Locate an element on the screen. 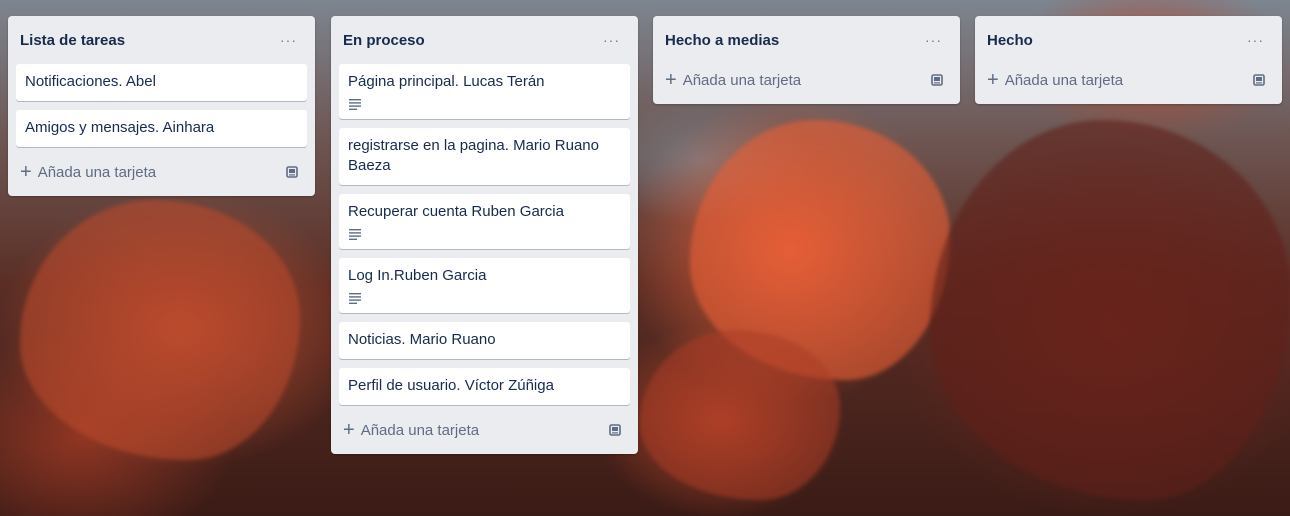 Image resolution: width=1290 pixels, height=516 pixels. list-3: Hecho ··· + Añada una tarjeta is located at coordinates (1128, 60).